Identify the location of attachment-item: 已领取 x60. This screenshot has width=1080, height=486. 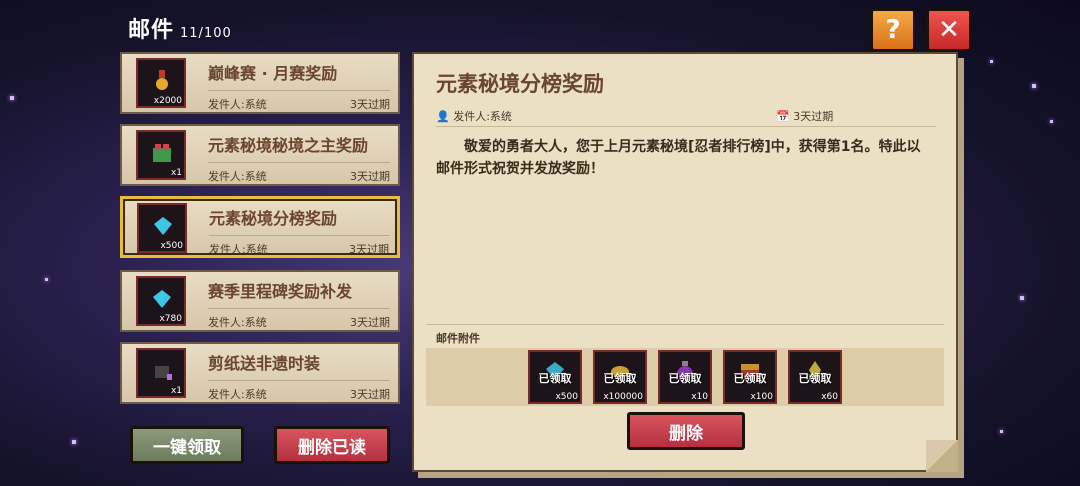
(815, 377).